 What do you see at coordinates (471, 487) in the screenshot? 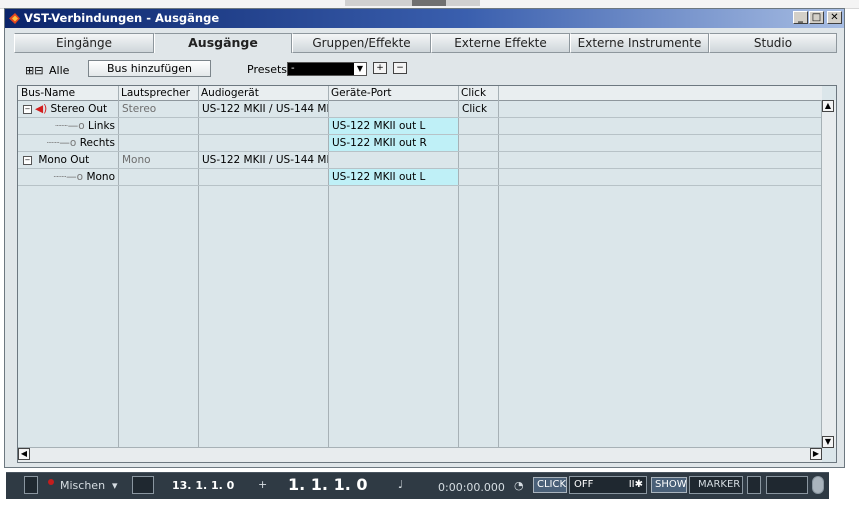
I see `time-display: 0:00:00.000` at bounding box center [471, 487].